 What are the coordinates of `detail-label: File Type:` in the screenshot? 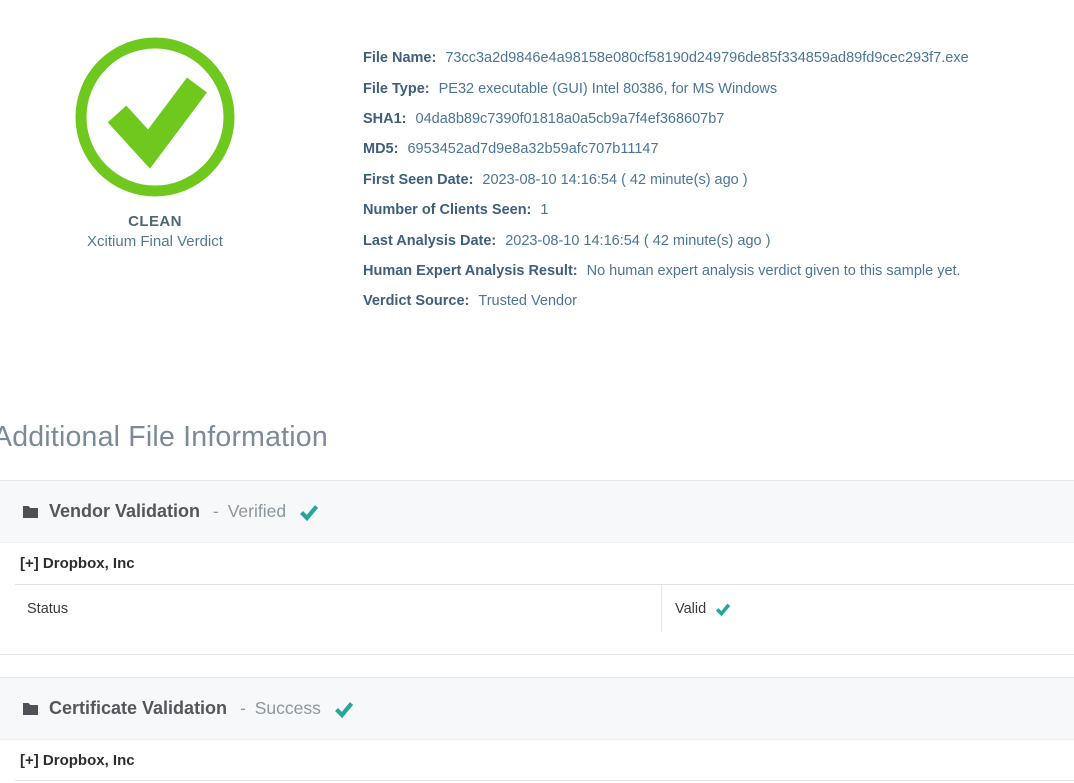 It's located at (396, 88).